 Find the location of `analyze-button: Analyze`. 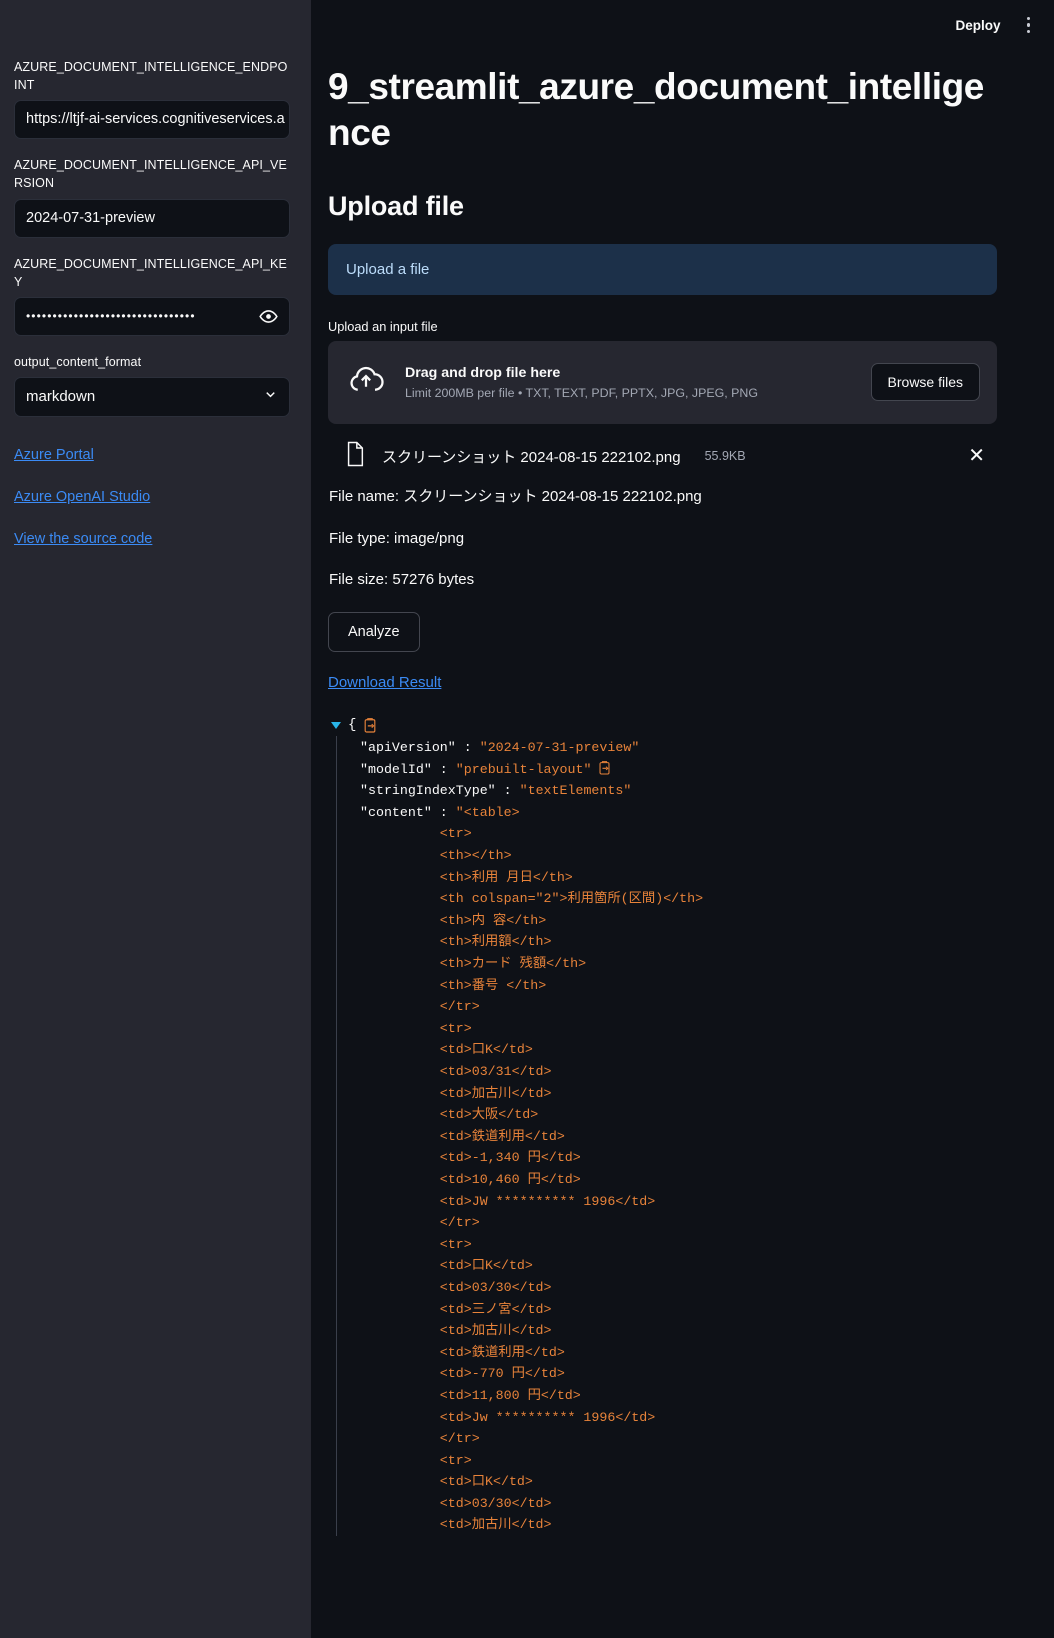

analyze-button: Analyze is located at coordinates (374, 631).